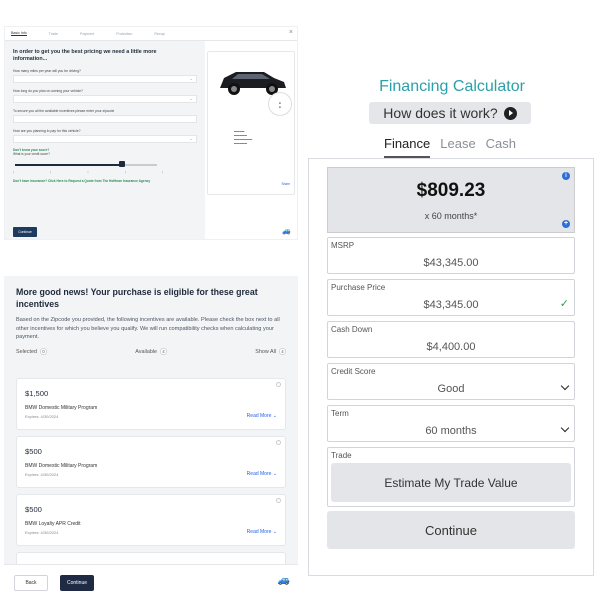  I want to click on play-icon, so click(510, 113).